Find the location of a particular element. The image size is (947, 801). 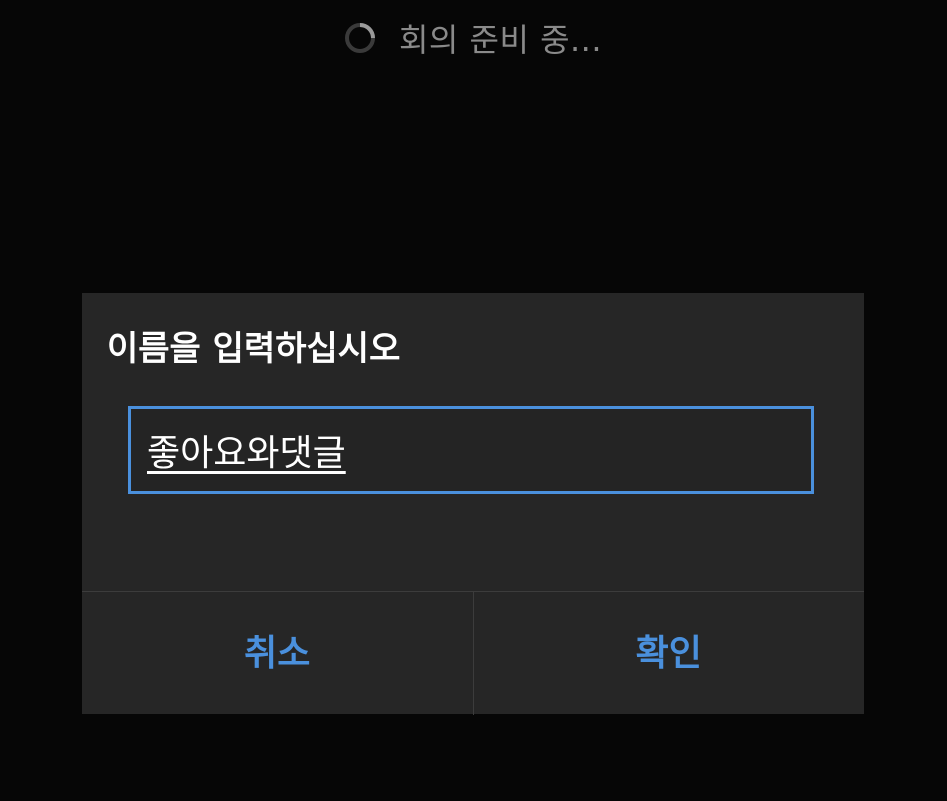

dialog-button-row: 취소 확인 is located at coordinates (473, 653).